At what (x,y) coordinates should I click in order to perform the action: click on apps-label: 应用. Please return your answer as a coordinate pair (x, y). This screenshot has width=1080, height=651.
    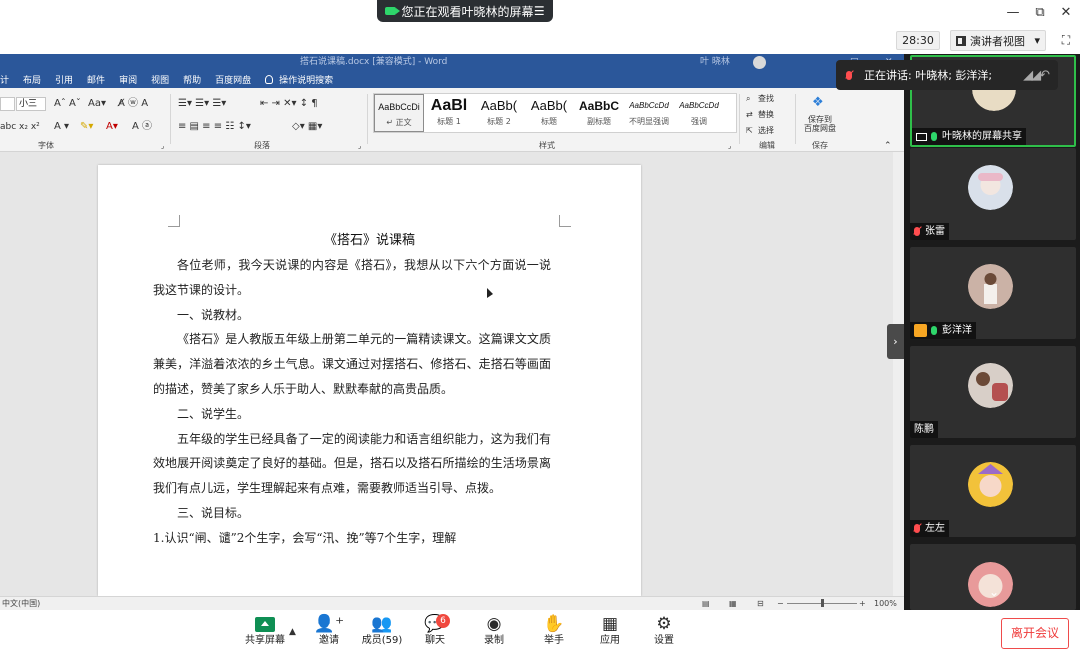
    Looking at the image, I should click on (610, 640).